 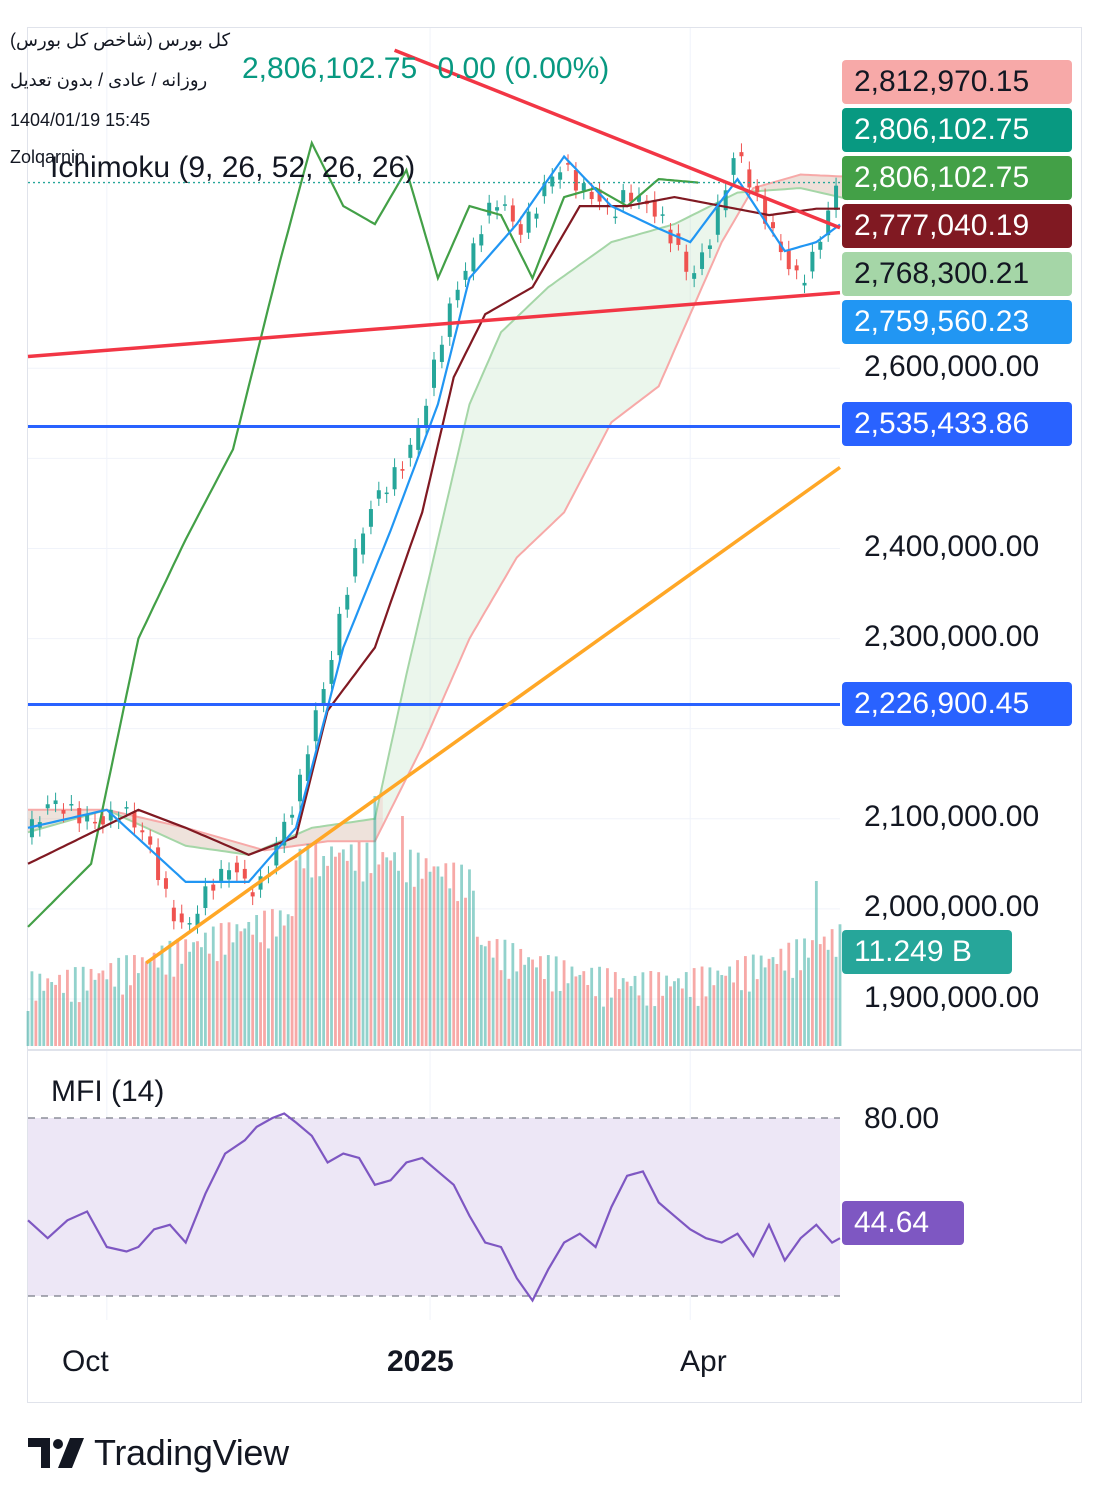 What do you see at coordinates (952, 366) in the screenshot?
I see `y-tick-2600000: 2,600,000.00` at bounding box center [952, 366].